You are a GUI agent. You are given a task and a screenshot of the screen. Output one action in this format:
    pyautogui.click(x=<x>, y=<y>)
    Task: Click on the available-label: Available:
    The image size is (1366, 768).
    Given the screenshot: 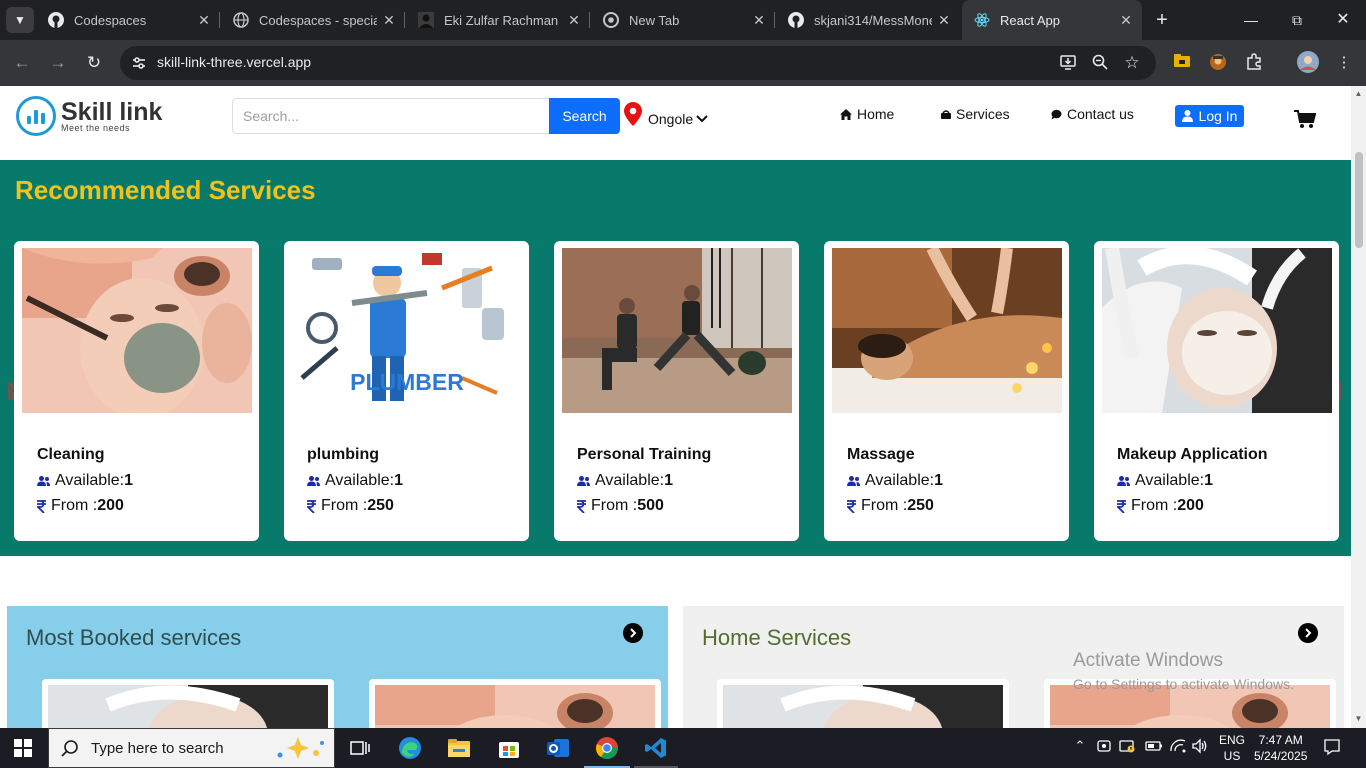 What is the action you would take?
    pyautogui.click(x=630, y=480)
    